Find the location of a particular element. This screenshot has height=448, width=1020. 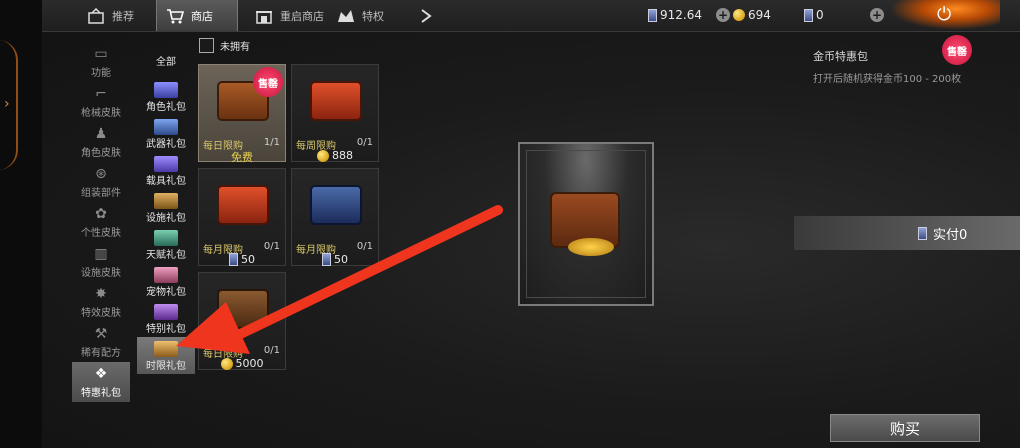

price-value: 888 is located at coordinates (342, 155).